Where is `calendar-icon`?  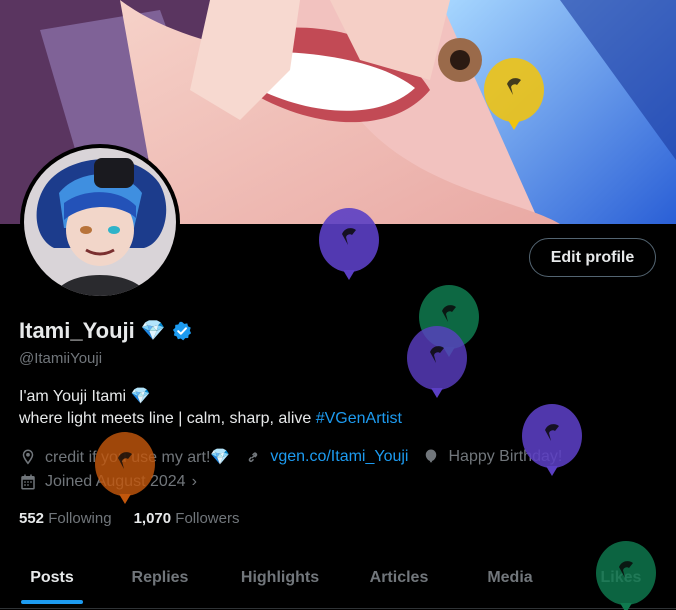
calendar-icon is located at coordinates (28, 482).